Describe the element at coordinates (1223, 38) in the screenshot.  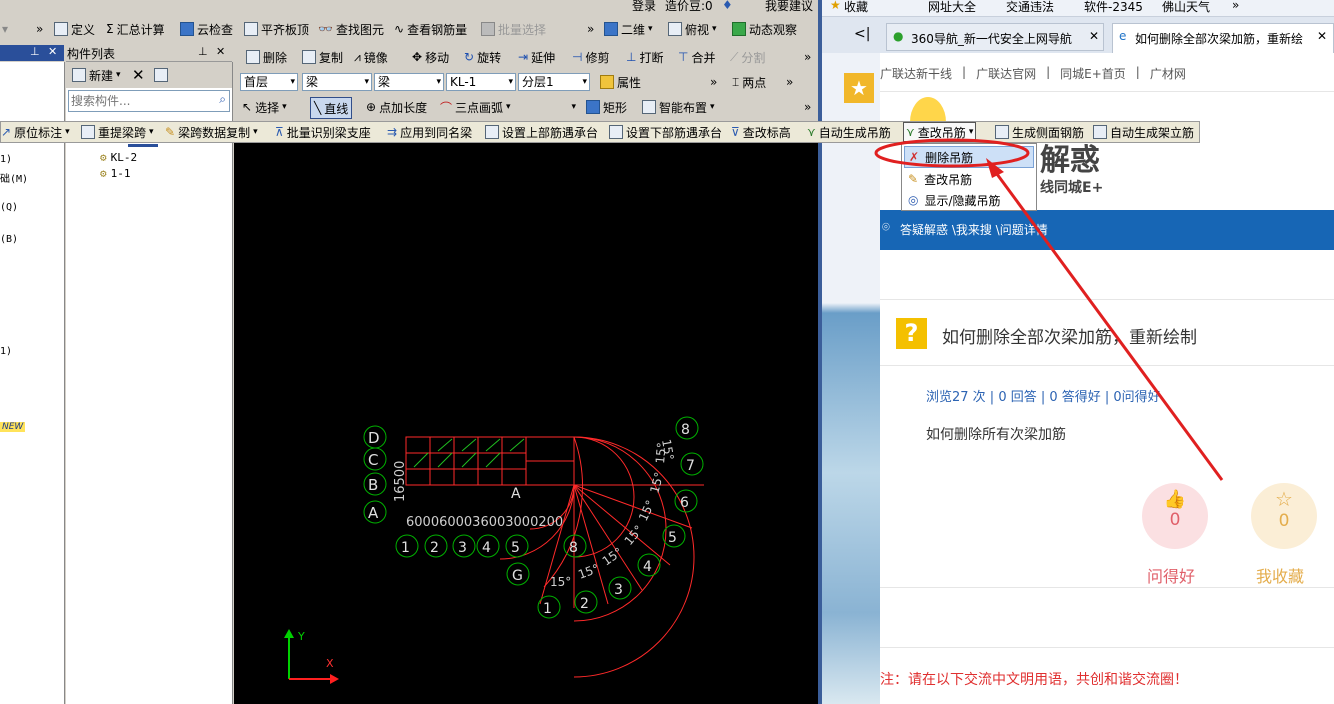
I see `tab-question: e 如何删除全部次梁加筋，重新绘 ✕` at that location.